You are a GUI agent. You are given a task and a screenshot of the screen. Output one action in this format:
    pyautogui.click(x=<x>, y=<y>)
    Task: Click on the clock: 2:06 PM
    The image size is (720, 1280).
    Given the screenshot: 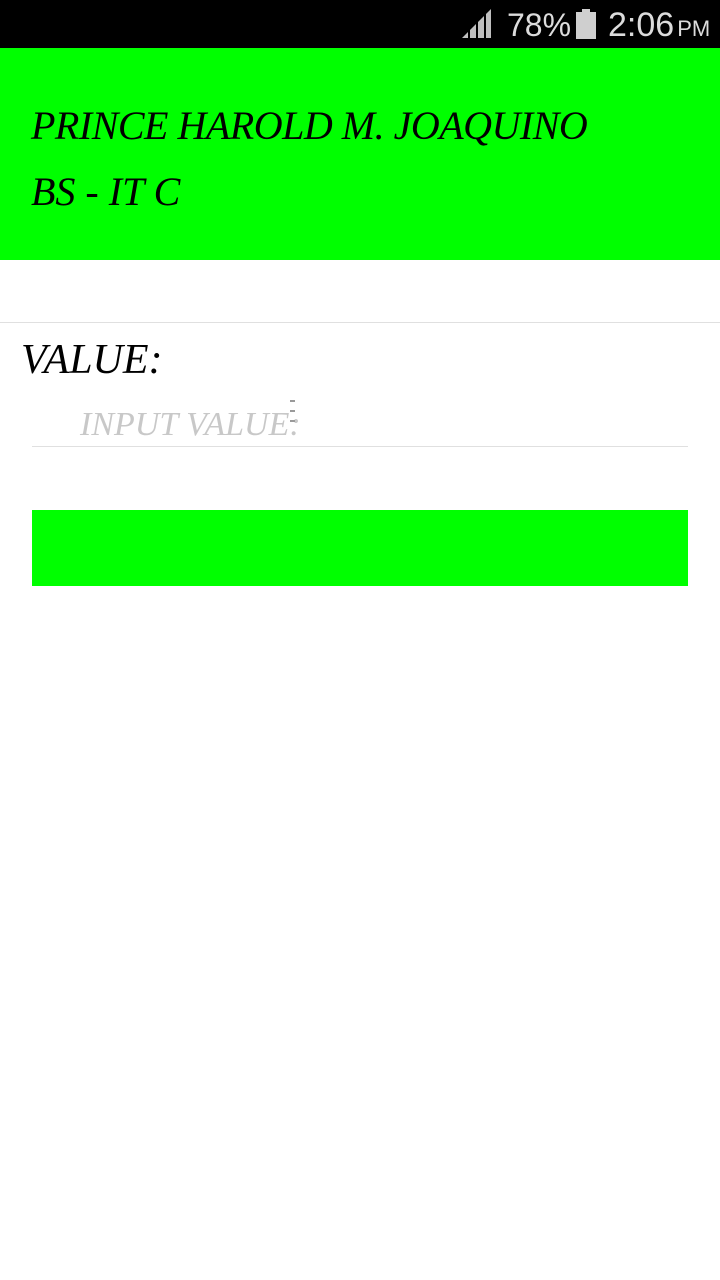 What is the action you would take?
    pyautogui.click(x=659, y=27)
    